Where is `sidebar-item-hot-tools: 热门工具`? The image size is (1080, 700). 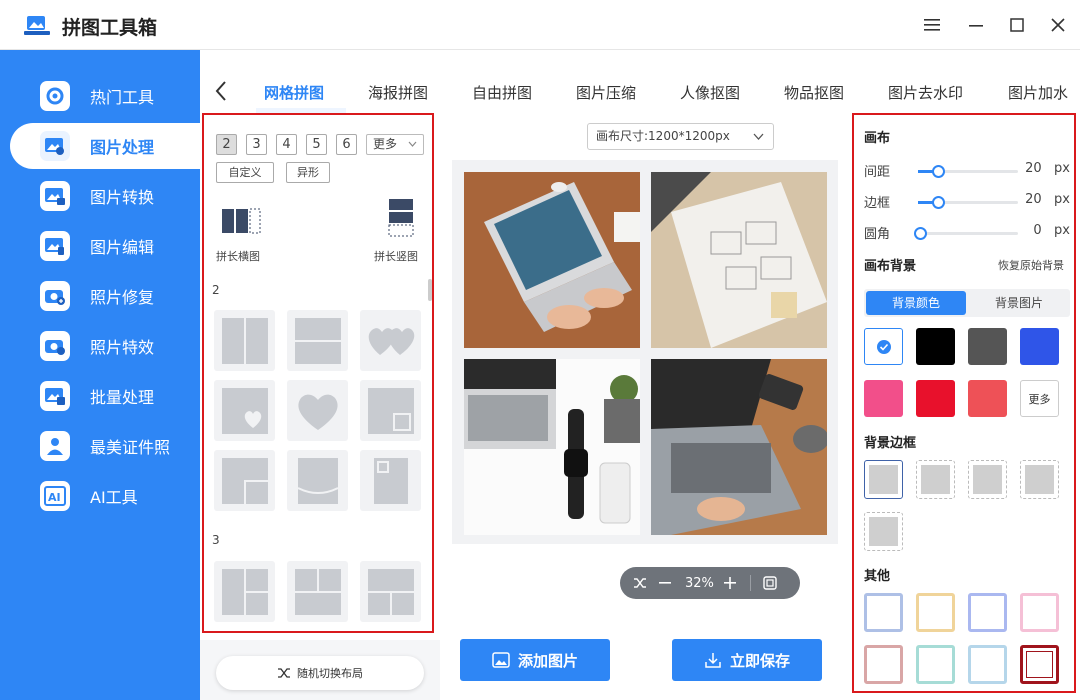 sidebar-item-hot-tools: 热门工具 is located at coordinates (105, 96).